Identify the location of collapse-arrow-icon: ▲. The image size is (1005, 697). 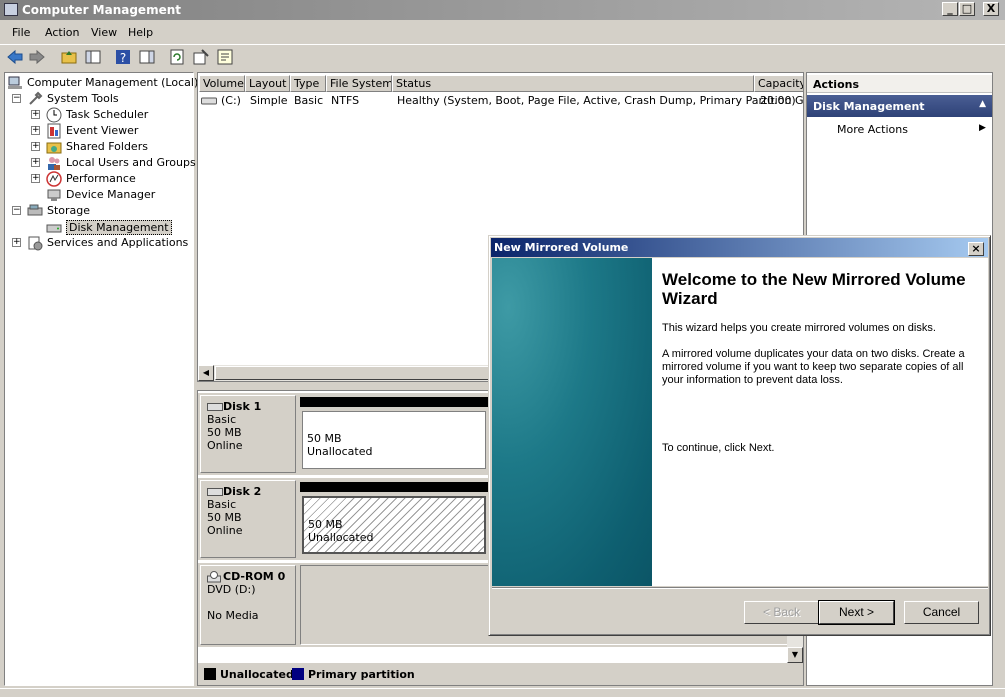
(982, 104).